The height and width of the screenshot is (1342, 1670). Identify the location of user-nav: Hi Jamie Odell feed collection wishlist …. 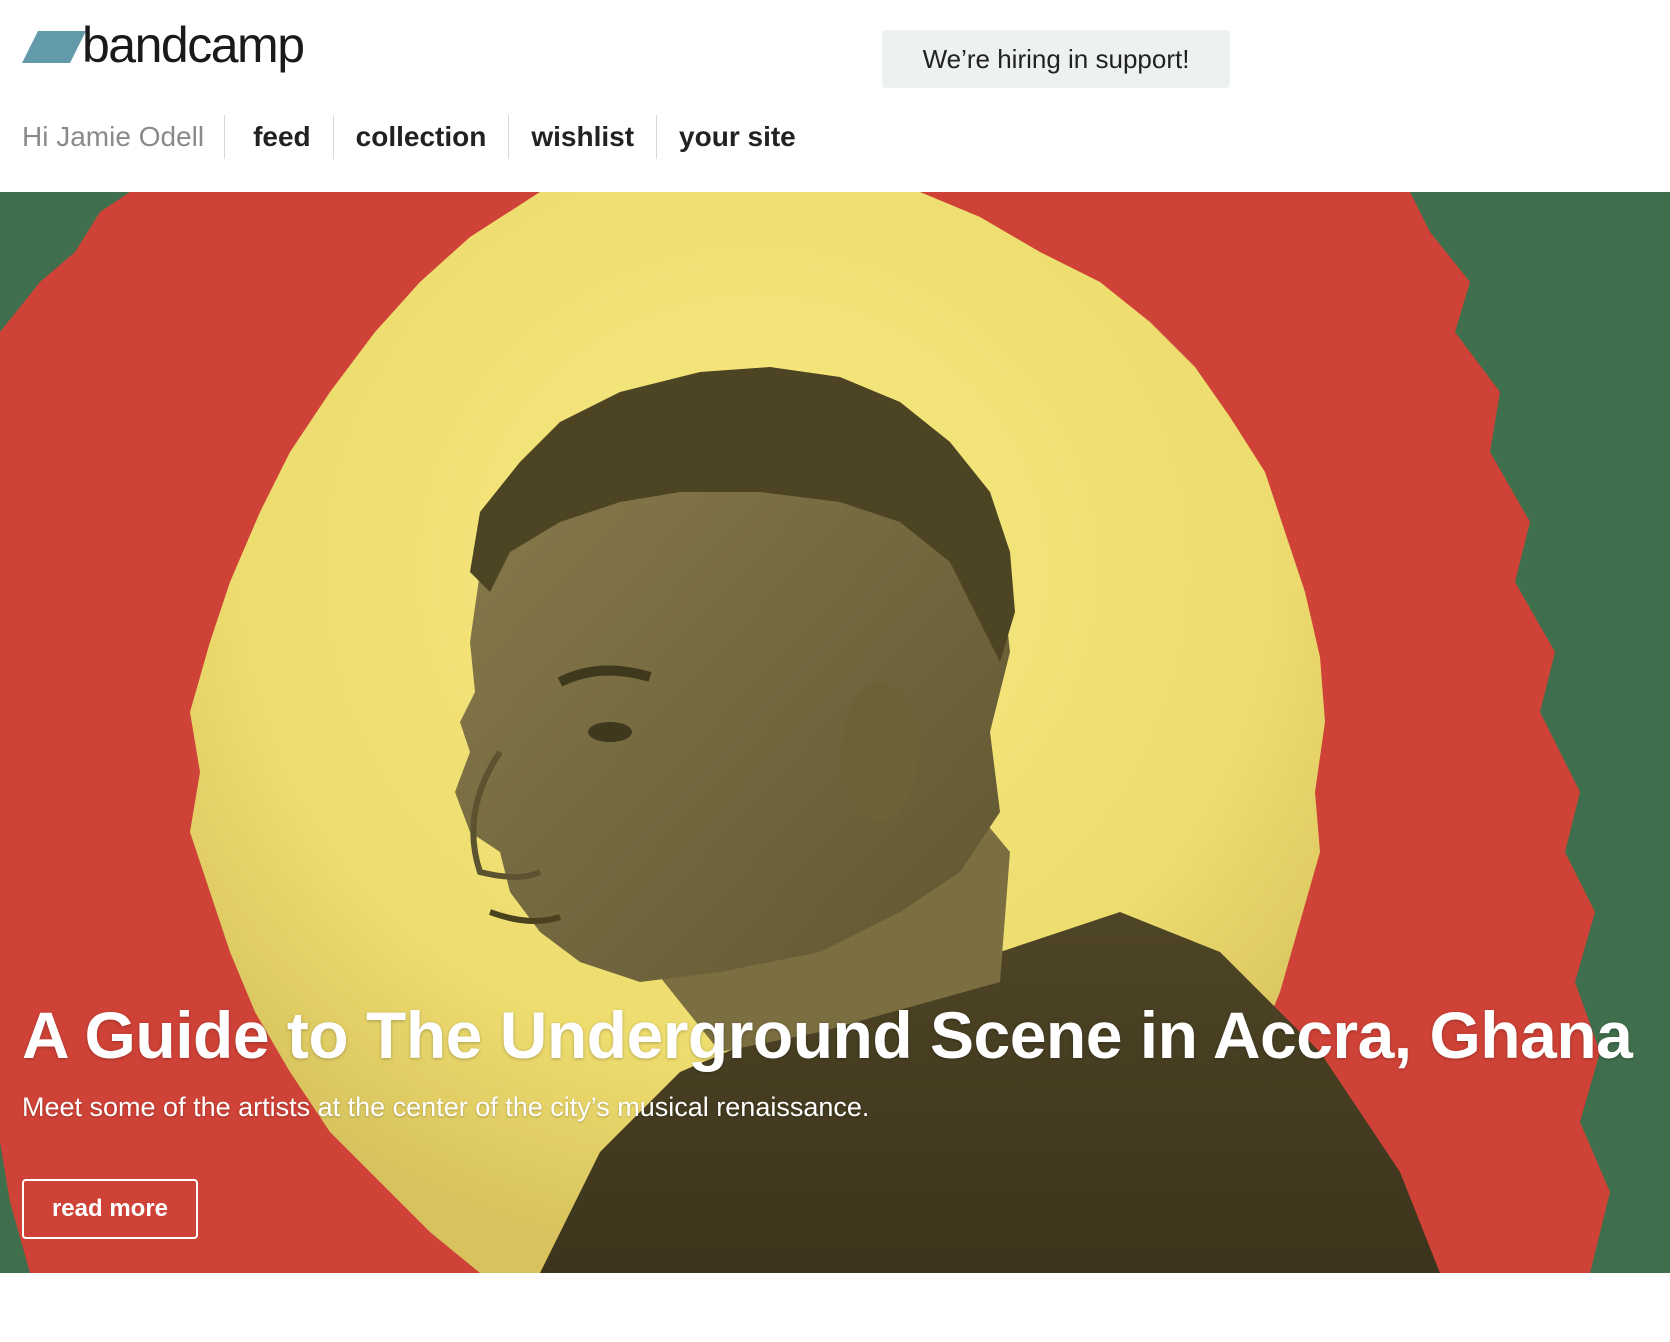
(420, 137).